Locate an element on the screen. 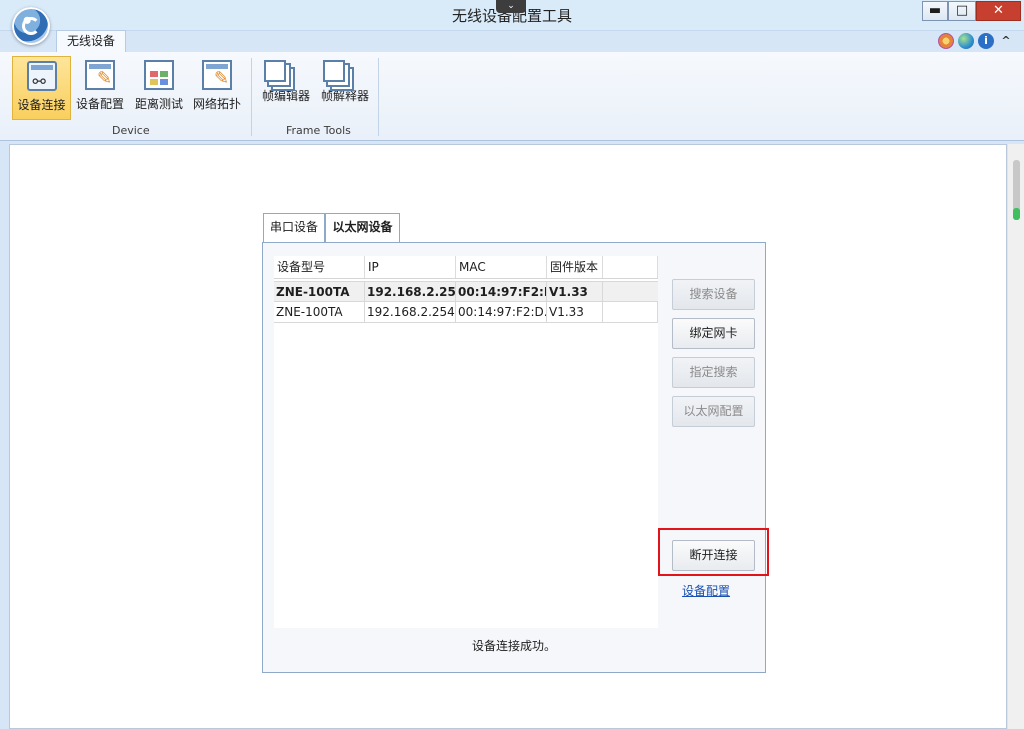  ribbon-button-label: 设备配置 is located at coordinates (99, 104).